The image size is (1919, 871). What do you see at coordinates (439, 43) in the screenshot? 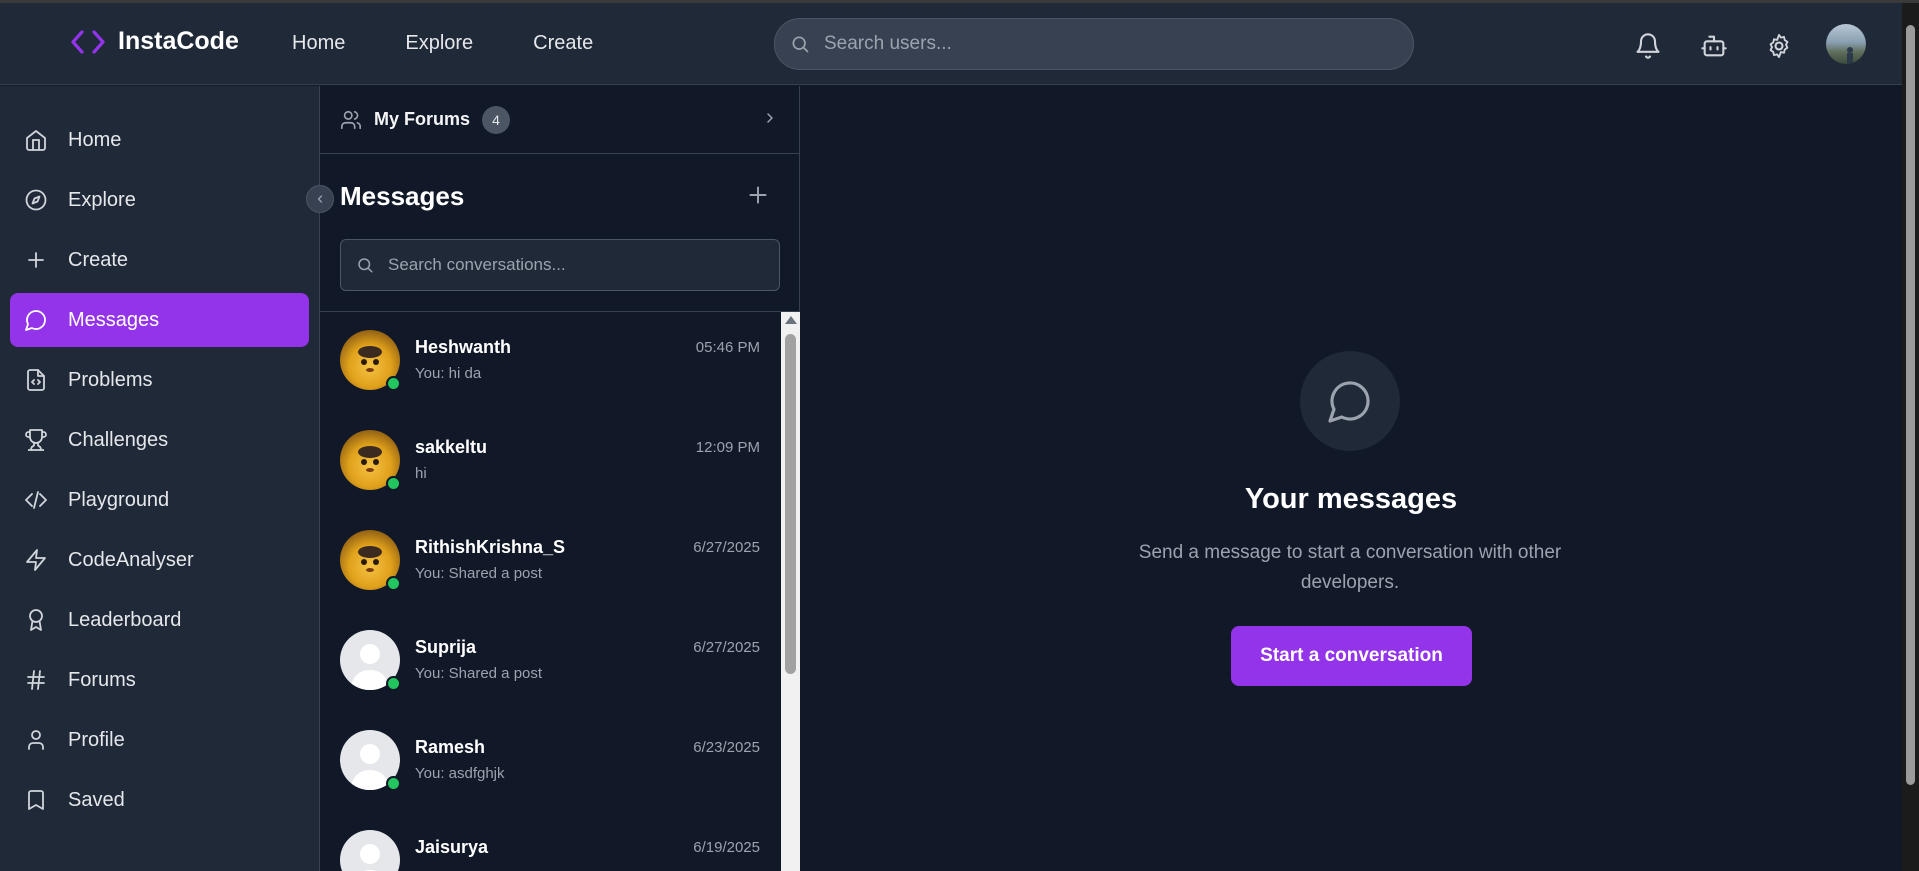
I see `nav-explore: Explore` at bounding box center [439, 43].